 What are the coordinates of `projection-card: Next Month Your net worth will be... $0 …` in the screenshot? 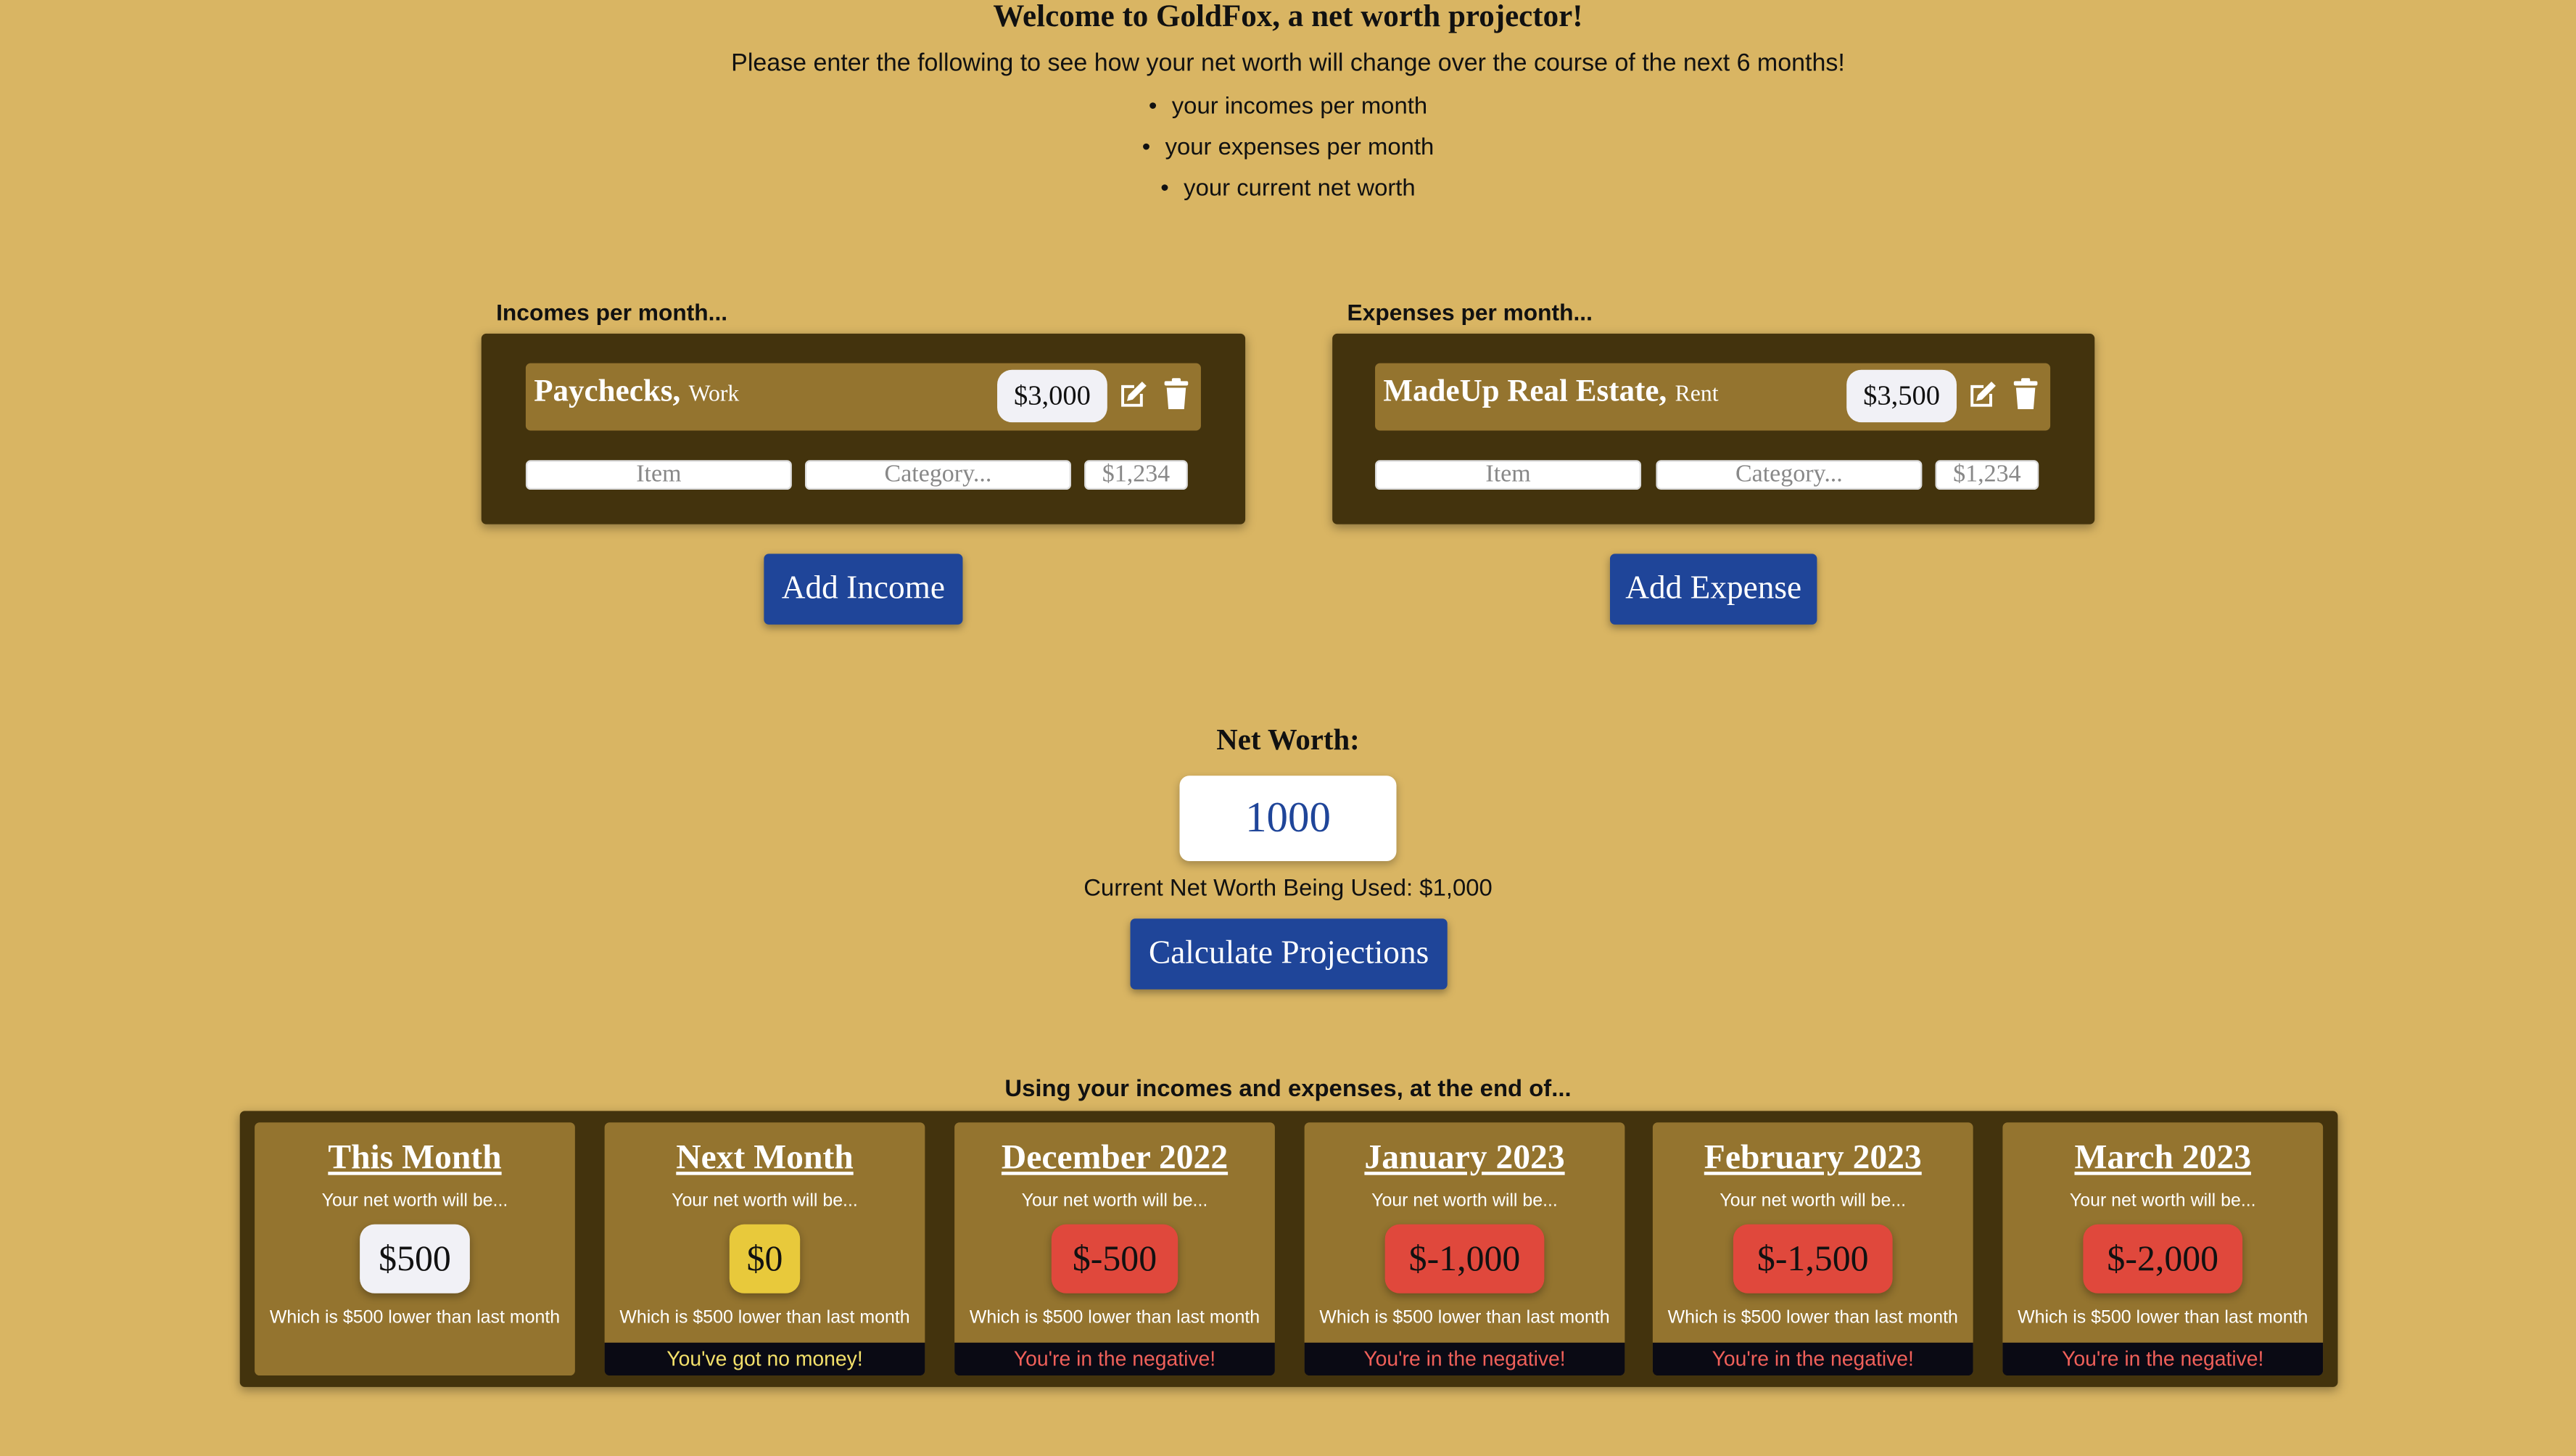 It's located at (764, 1249).